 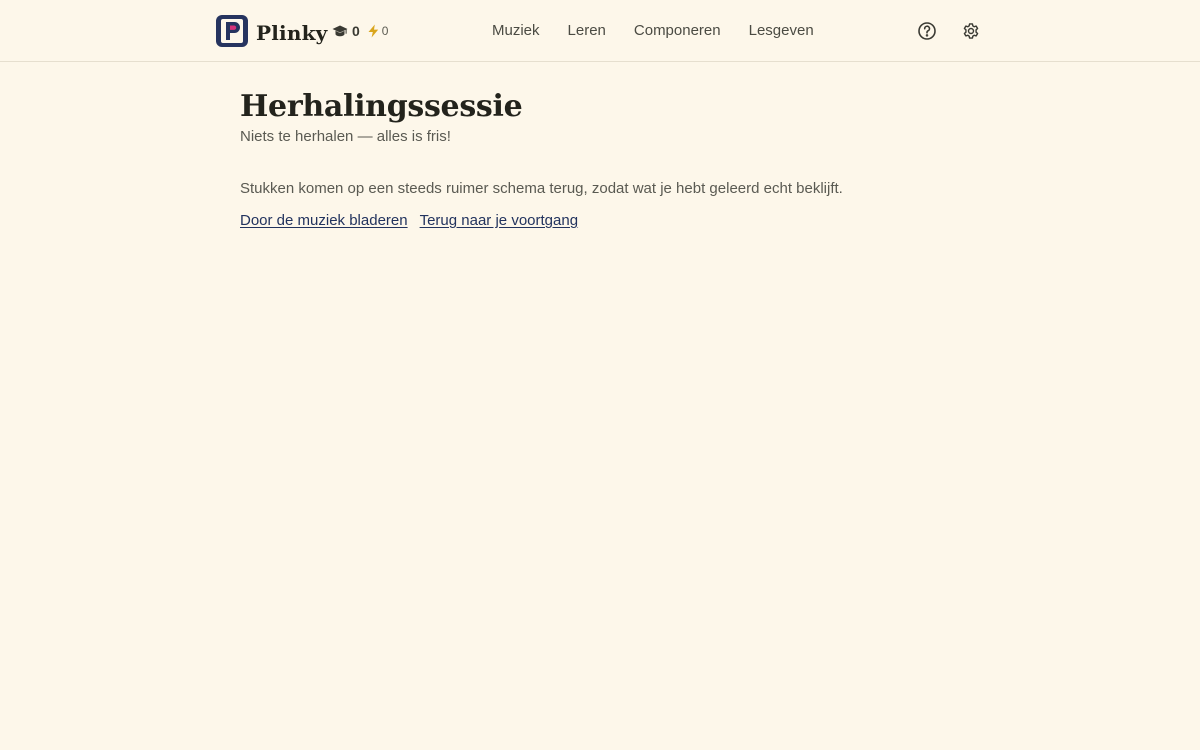 What do you see at coordinates (345, 136) in the screenshot?
I see `empty-state-subtitle: Niets te herhalen — alles is fris!` at bounding box center [345, 136].